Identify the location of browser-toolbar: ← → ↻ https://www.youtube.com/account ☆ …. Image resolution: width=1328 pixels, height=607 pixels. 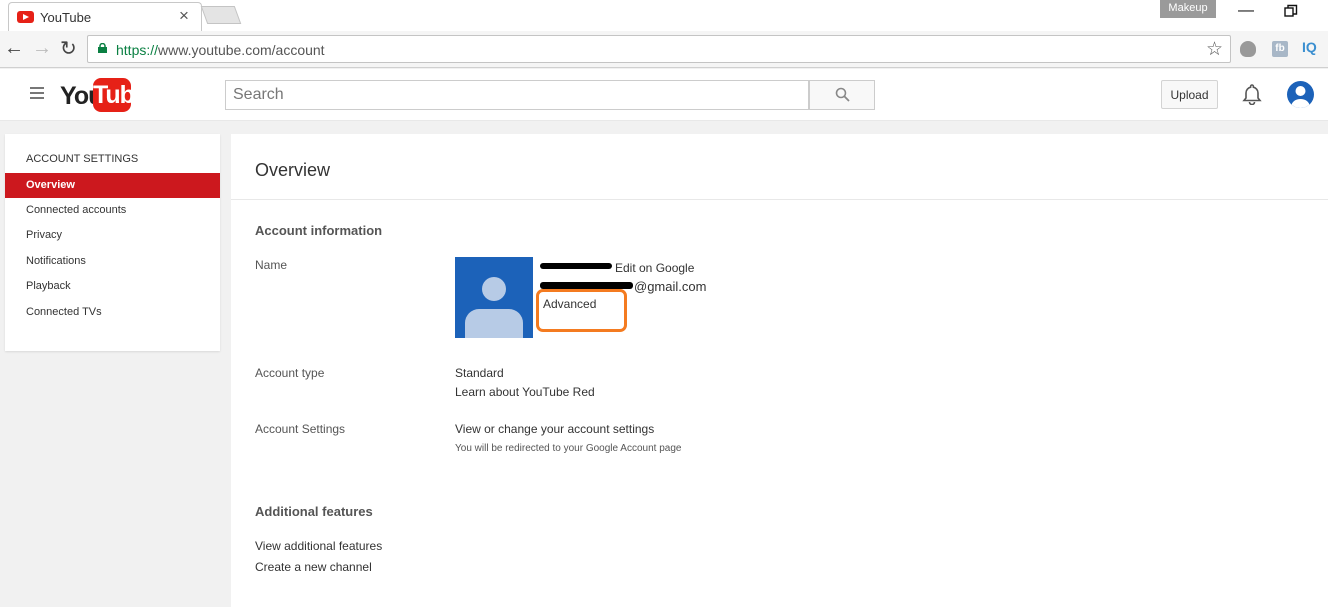
(664, 49).